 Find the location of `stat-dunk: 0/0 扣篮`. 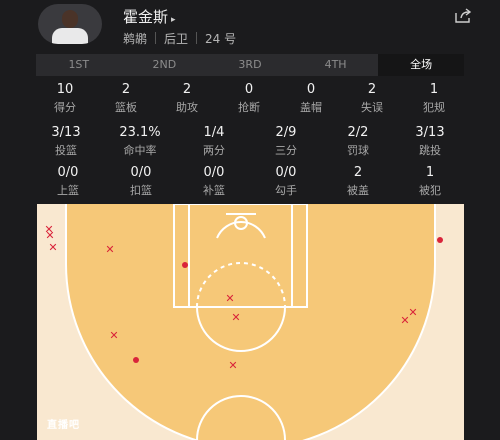

stat-dunk: 0/0 扣篮 is located at coordinates (141, 181).